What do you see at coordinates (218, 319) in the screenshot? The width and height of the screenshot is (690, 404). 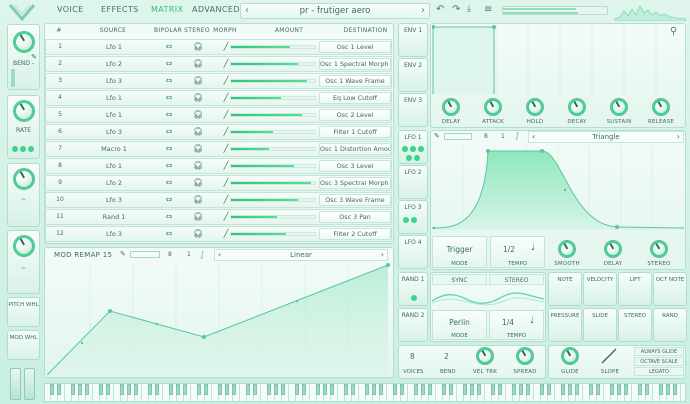 I see `remap-graph` at bounding box center [218, 319].